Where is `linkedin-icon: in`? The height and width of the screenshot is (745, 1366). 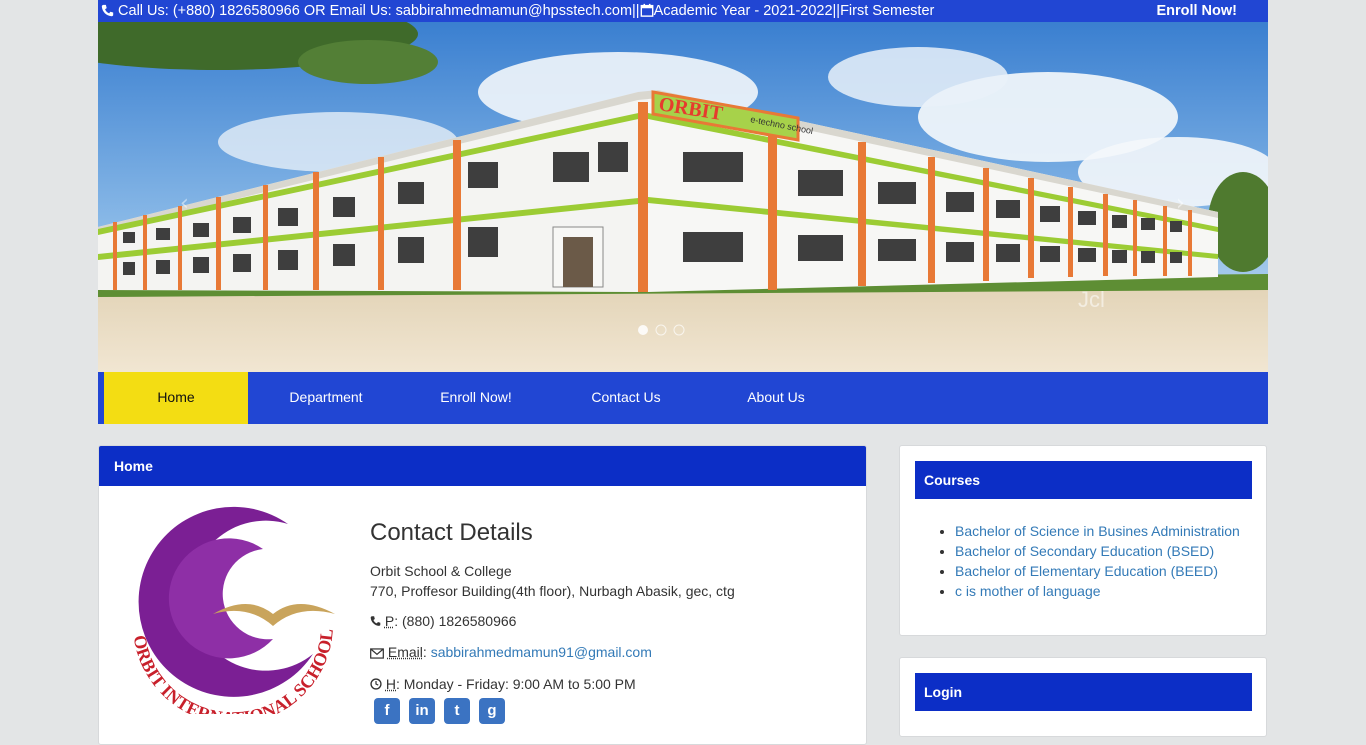 linkedin-icon: in is located at coordinates (422, 711).